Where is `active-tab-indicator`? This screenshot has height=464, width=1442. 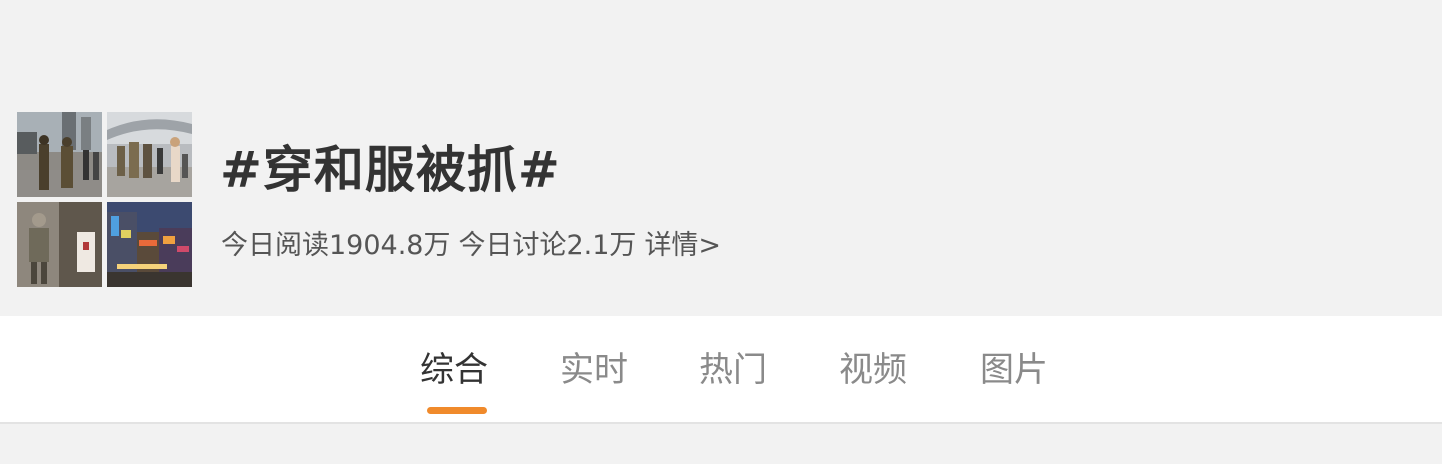 active-tab-indicator is located at coordinates (457, 410).